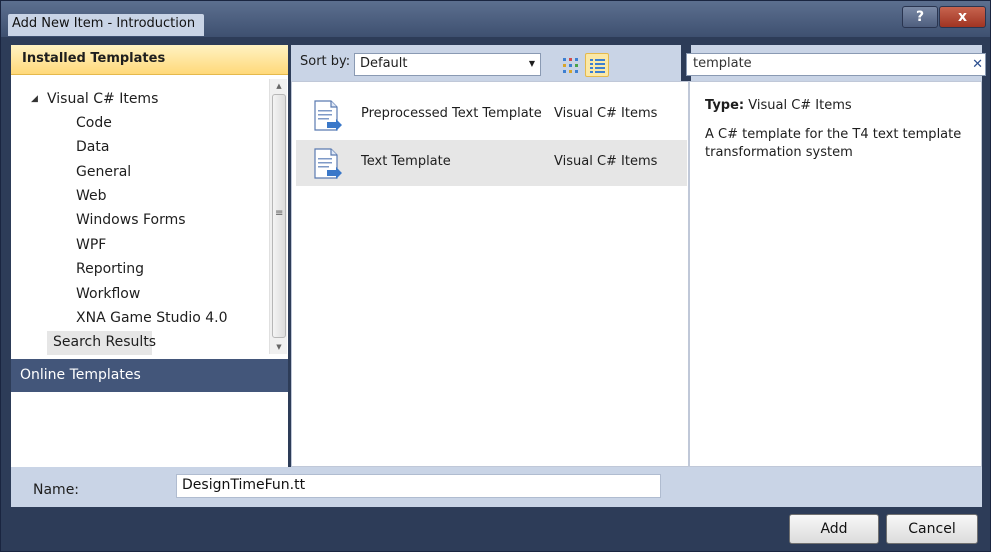  I want to click on grip-icon: ≡, so click(279, 213).